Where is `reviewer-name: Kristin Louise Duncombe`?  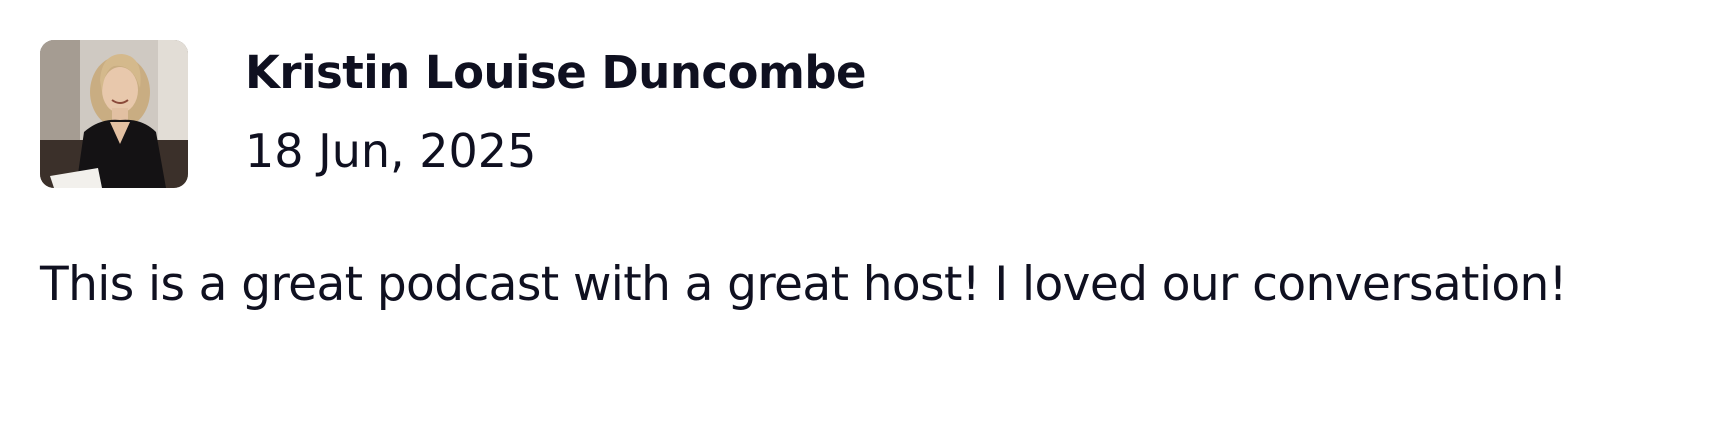 reviewer-name: Kristin Louise Duncombe is located at coordinates (556, 72).